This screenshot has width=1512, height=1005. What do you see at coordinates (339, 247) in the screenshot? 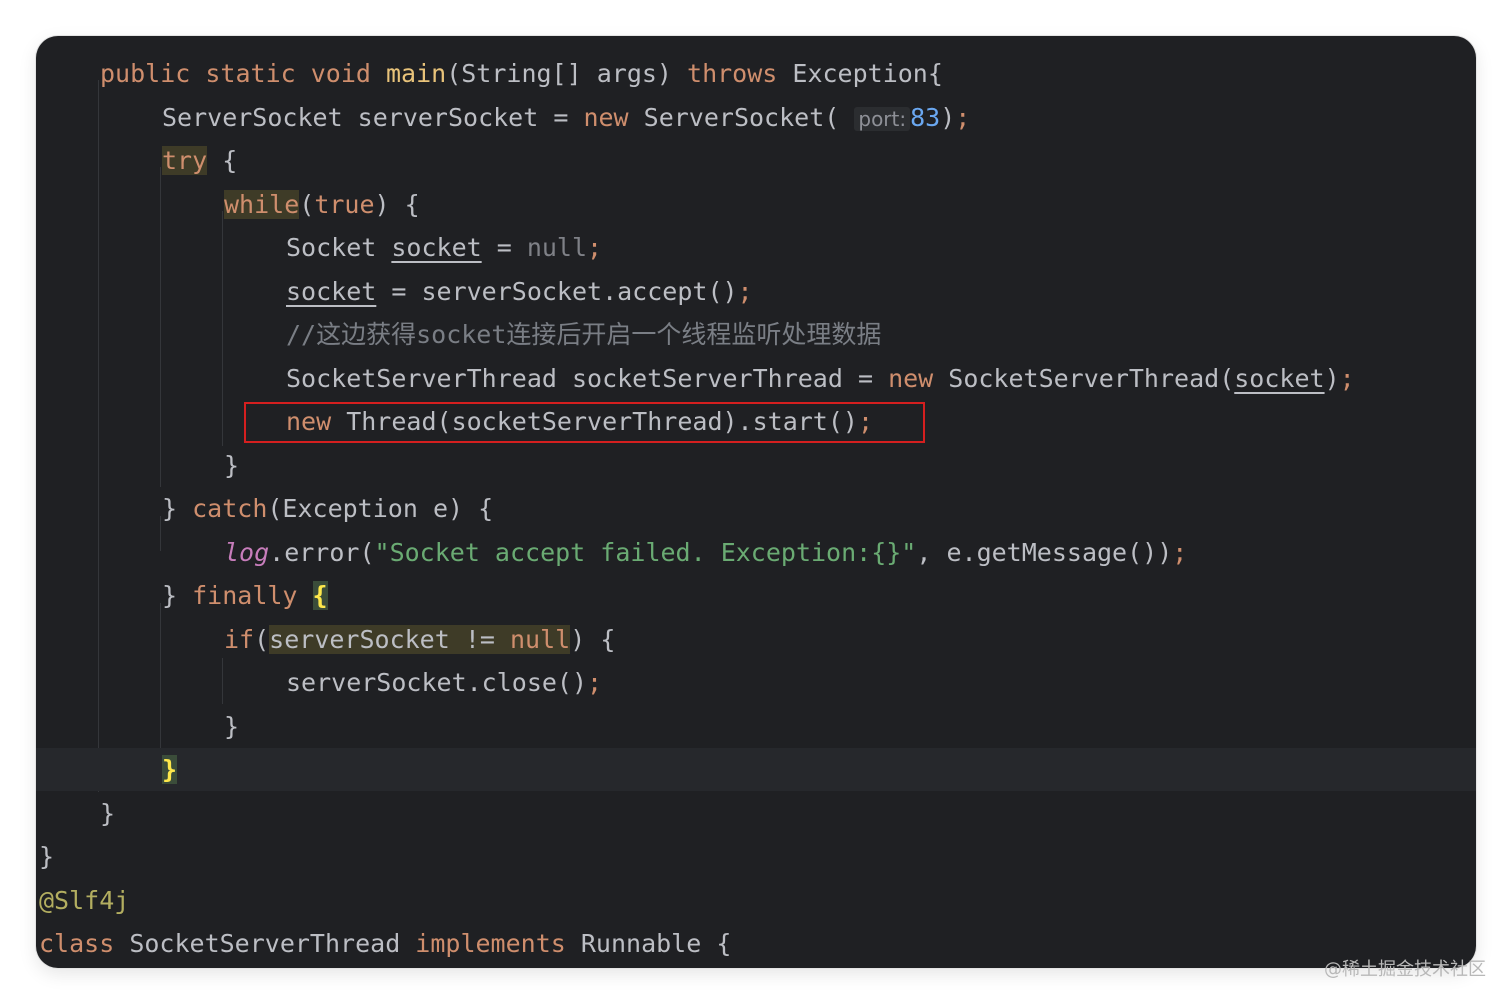
I see `code-text: Socket` at bounding box center [339, 247].